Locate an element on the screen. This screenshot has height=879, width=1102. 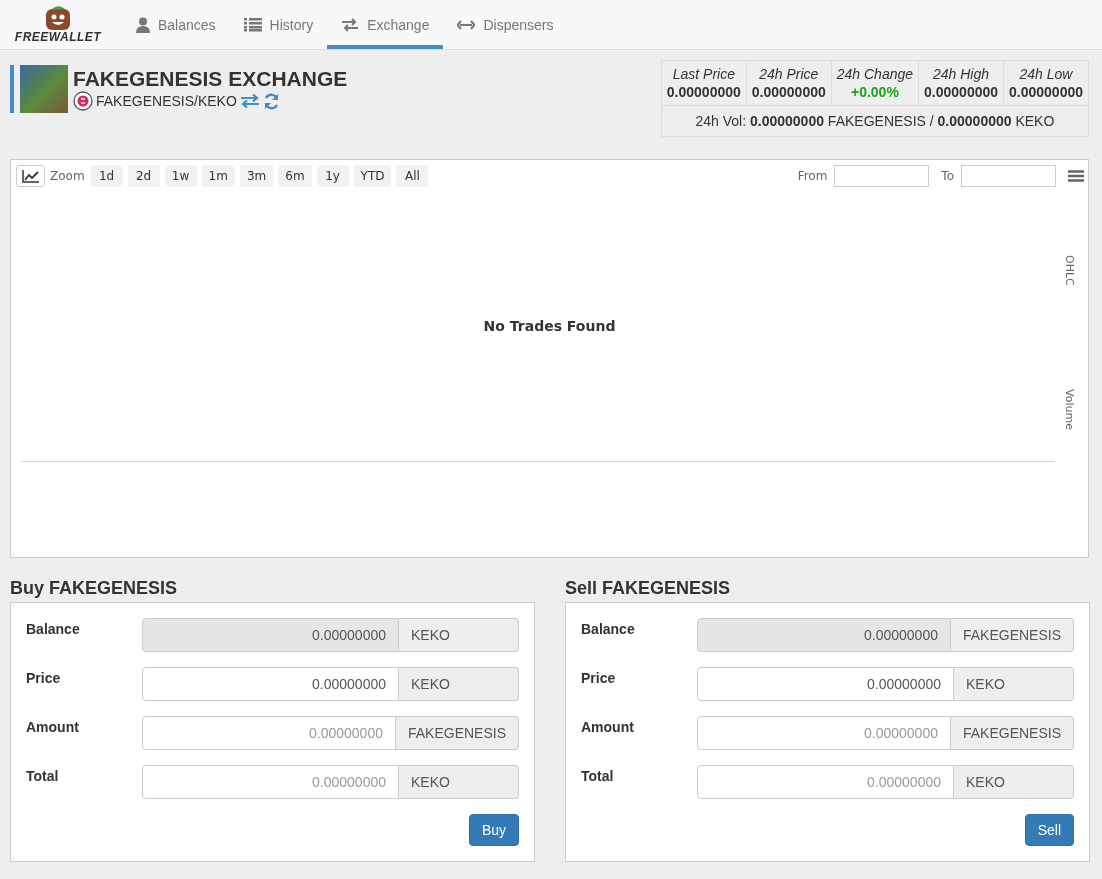
range-button: 1m is located at coordinates (218, 176).